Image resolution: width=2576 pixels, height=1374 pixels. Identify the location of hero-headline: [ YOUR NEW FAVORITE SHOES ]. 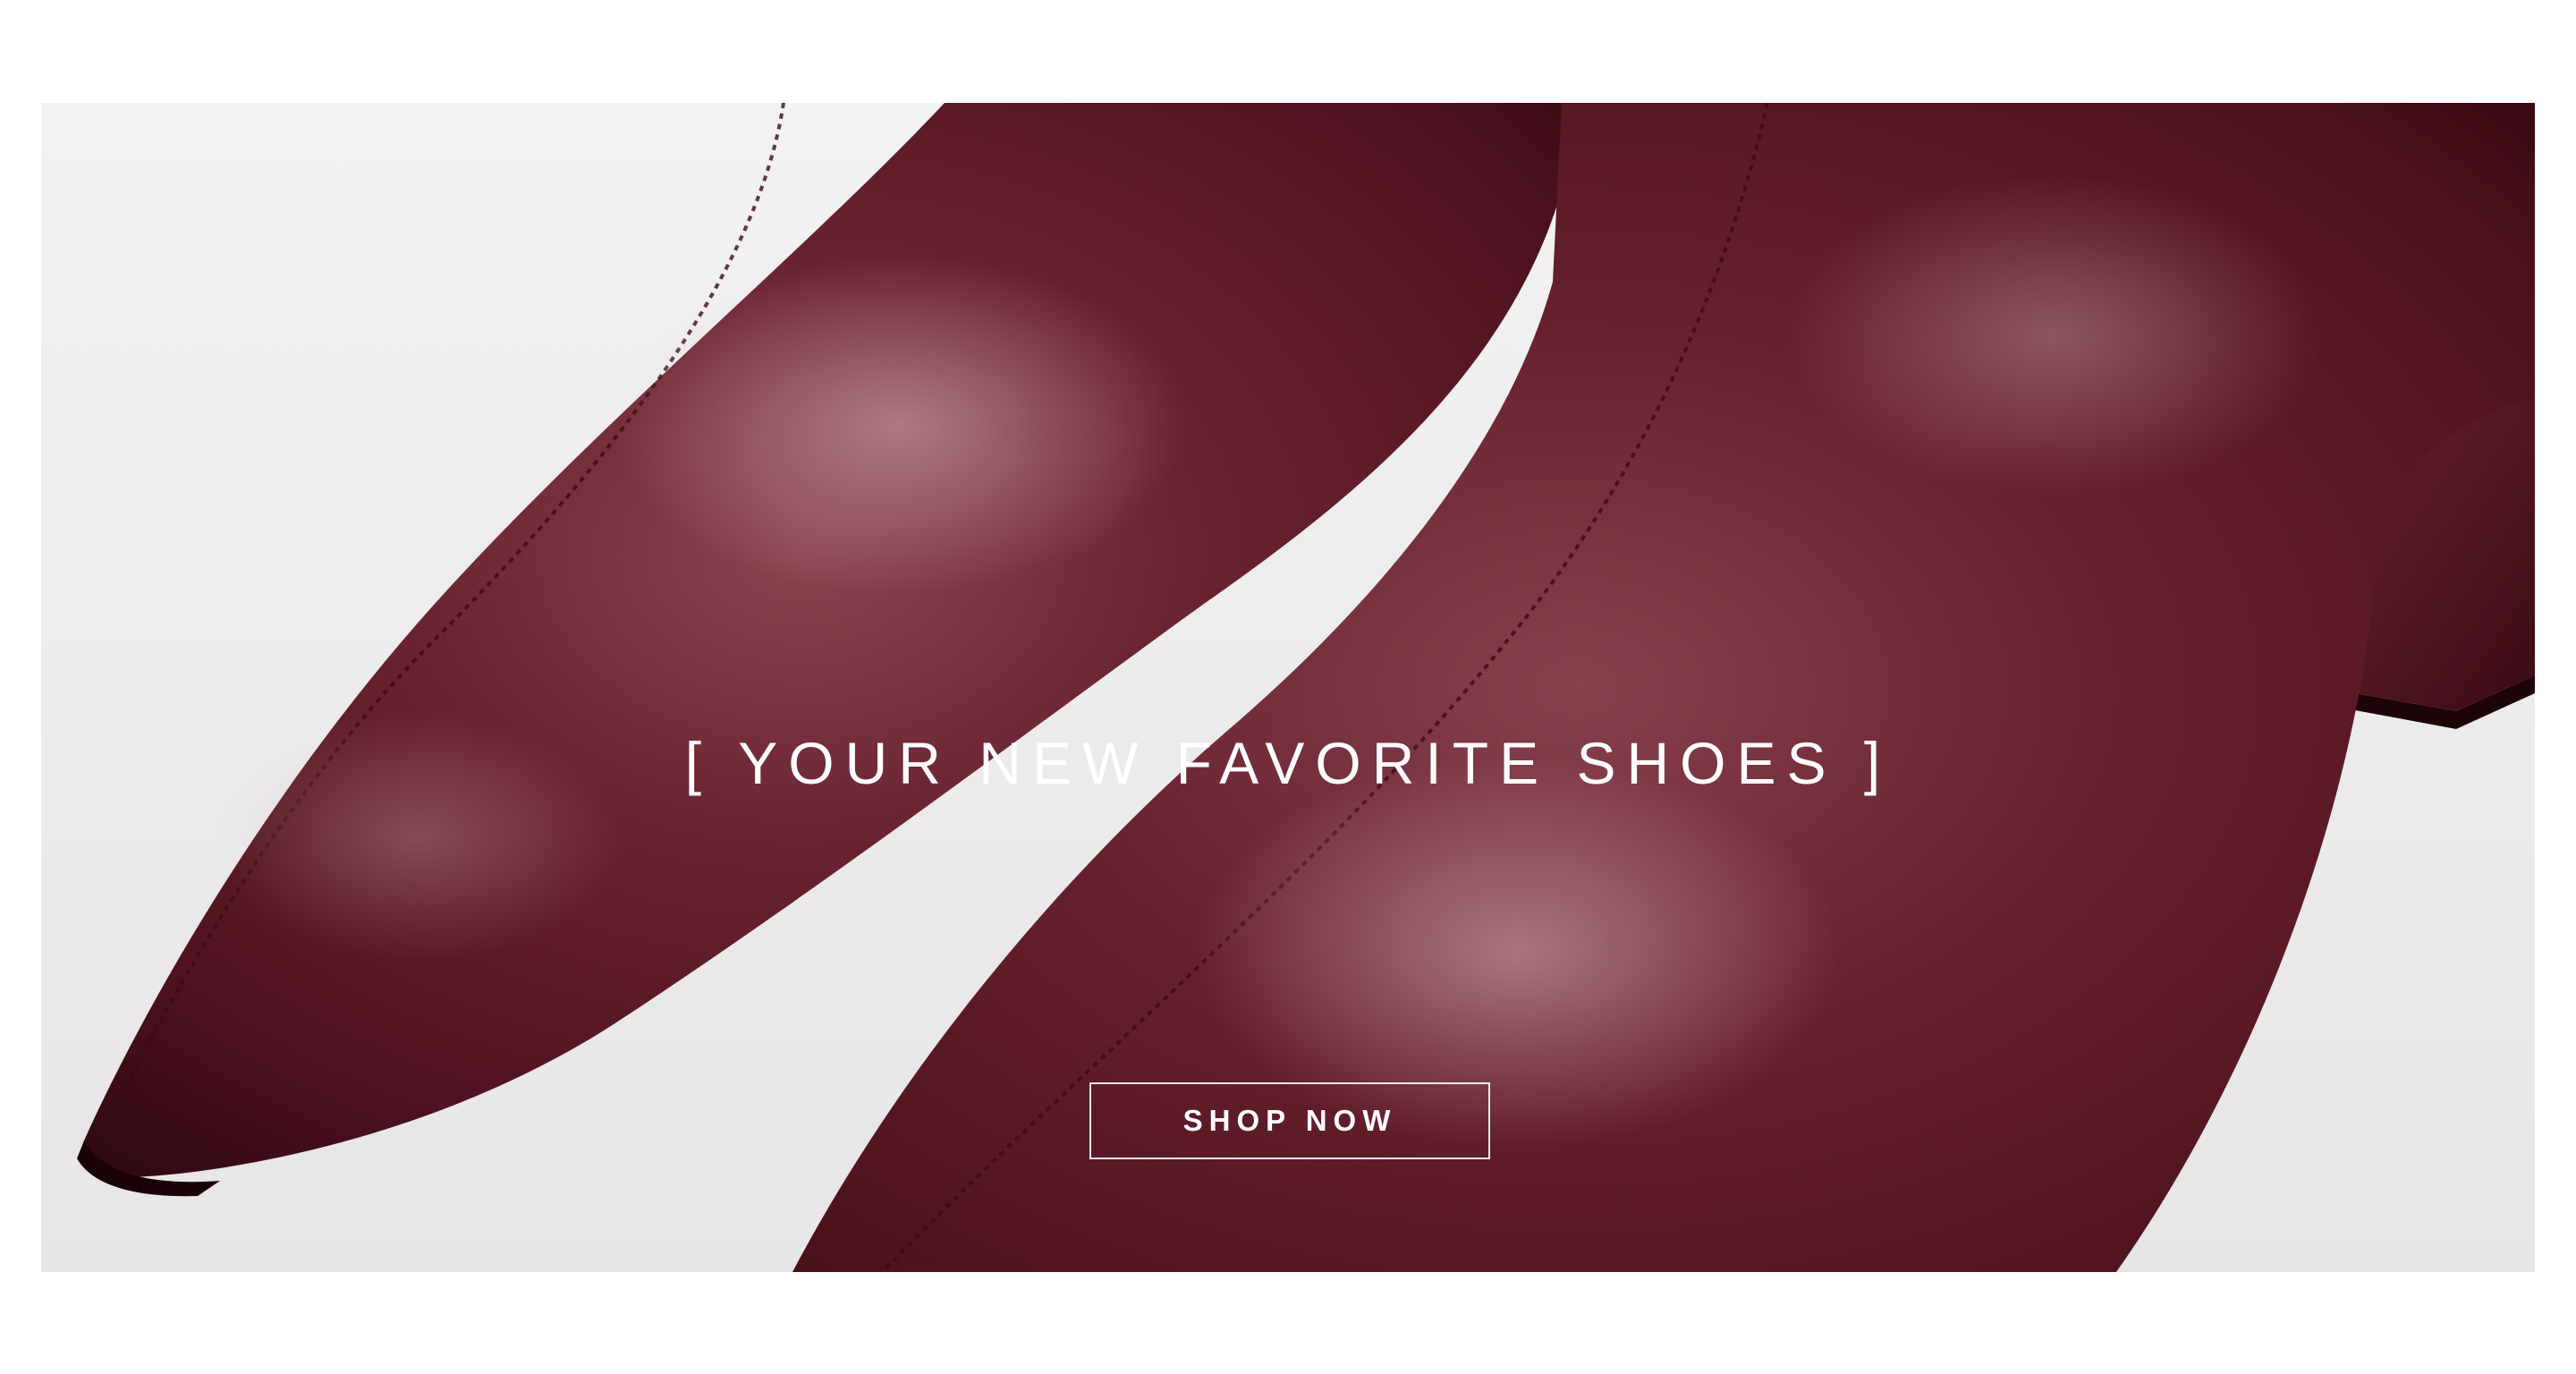
(1288, 763).